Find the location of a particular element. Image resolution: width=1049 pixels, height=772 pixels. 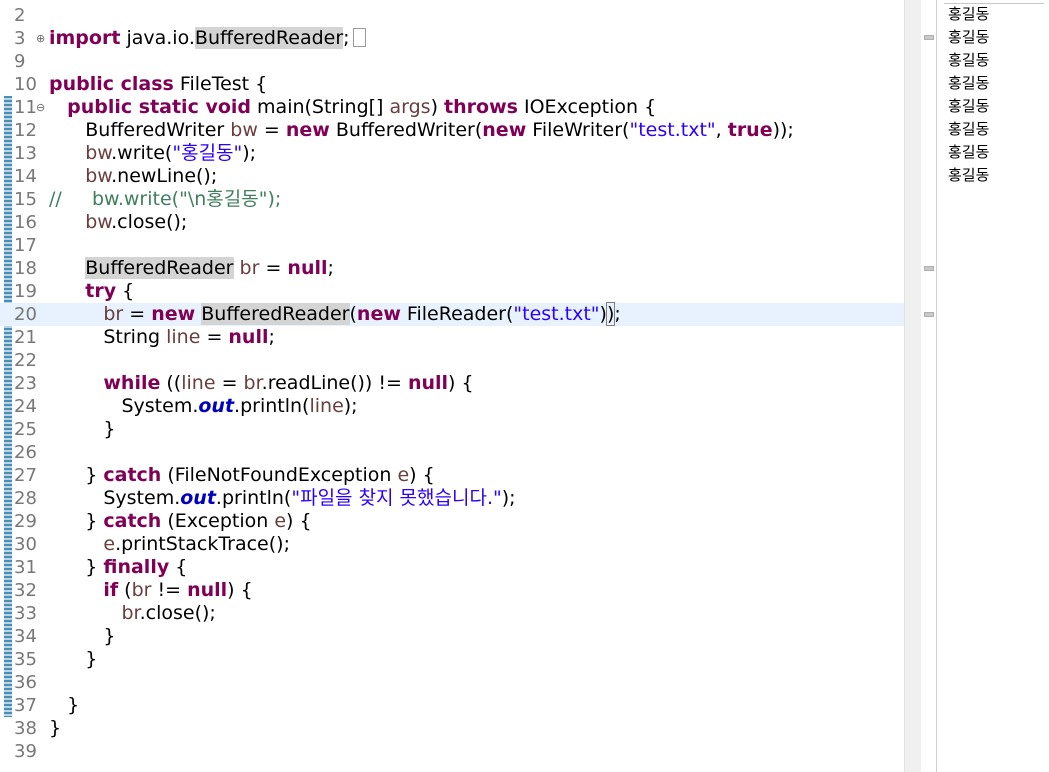

code-text: } is located at coordinates (55, 728).